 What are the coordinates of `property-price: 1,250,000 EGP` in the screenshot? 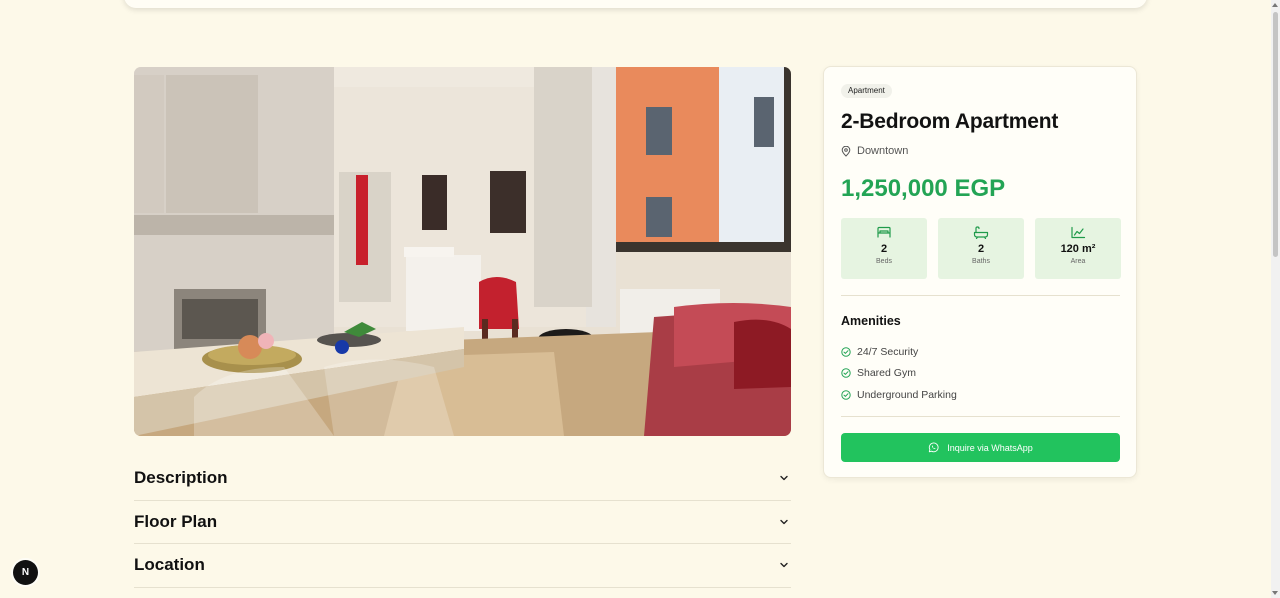 It's located at (923, 188).